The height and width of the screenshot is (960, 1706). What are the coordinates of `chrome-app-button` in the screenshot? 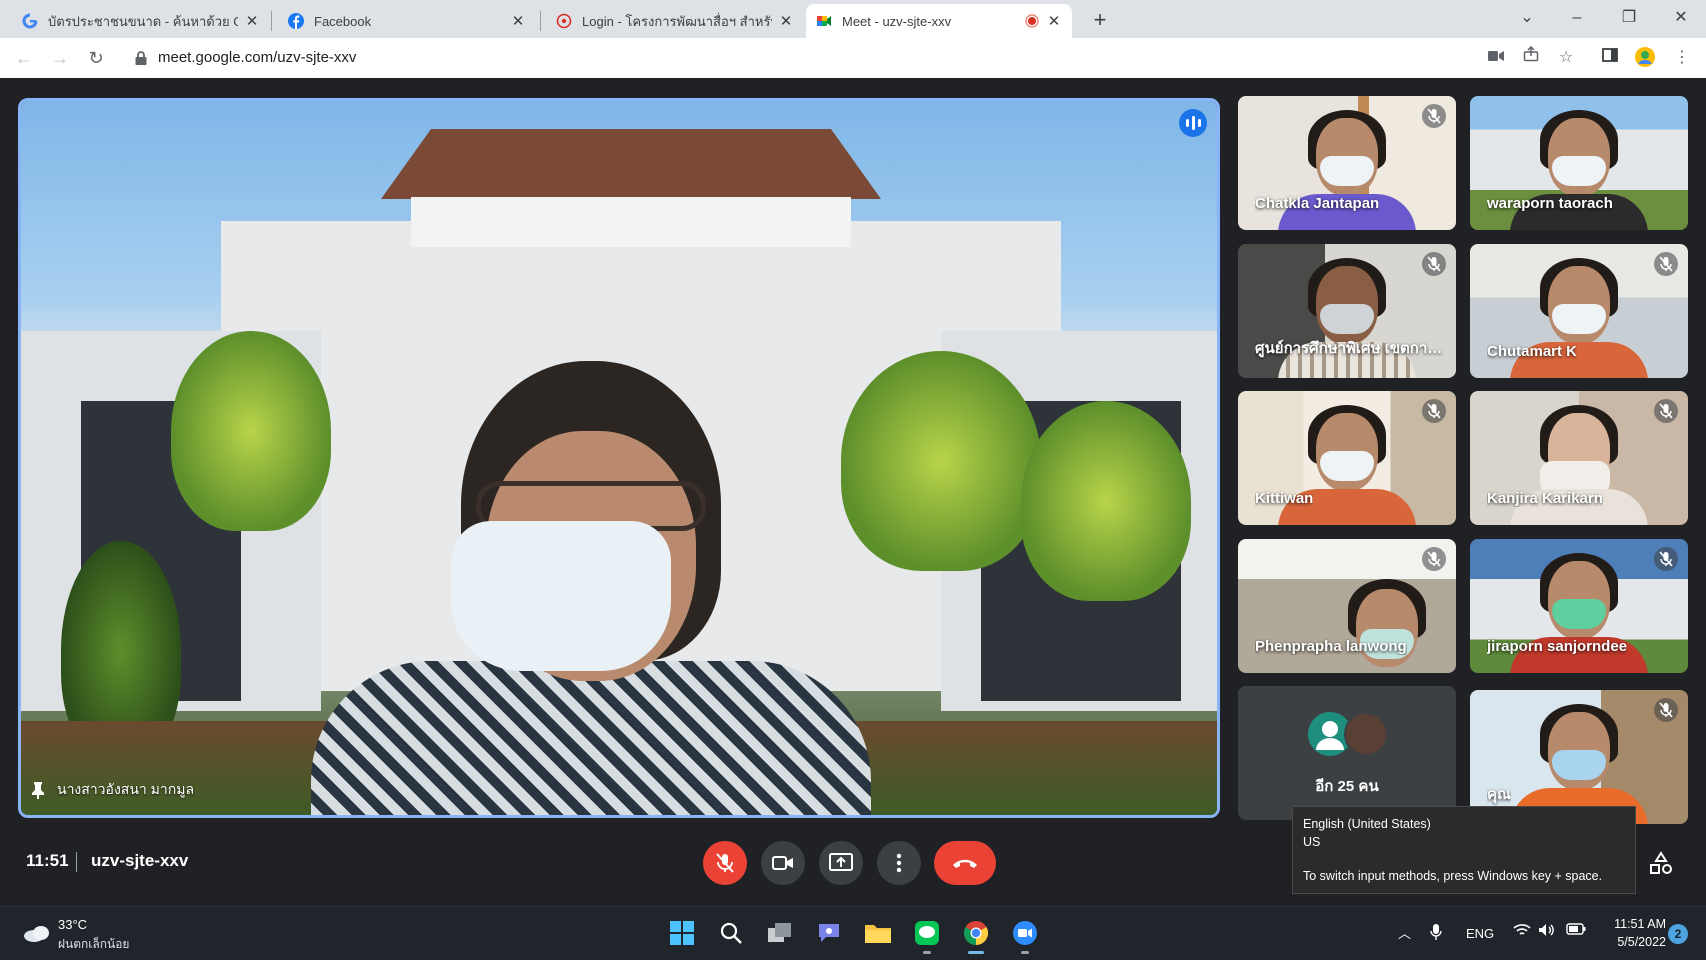 It's located at (976, 935).